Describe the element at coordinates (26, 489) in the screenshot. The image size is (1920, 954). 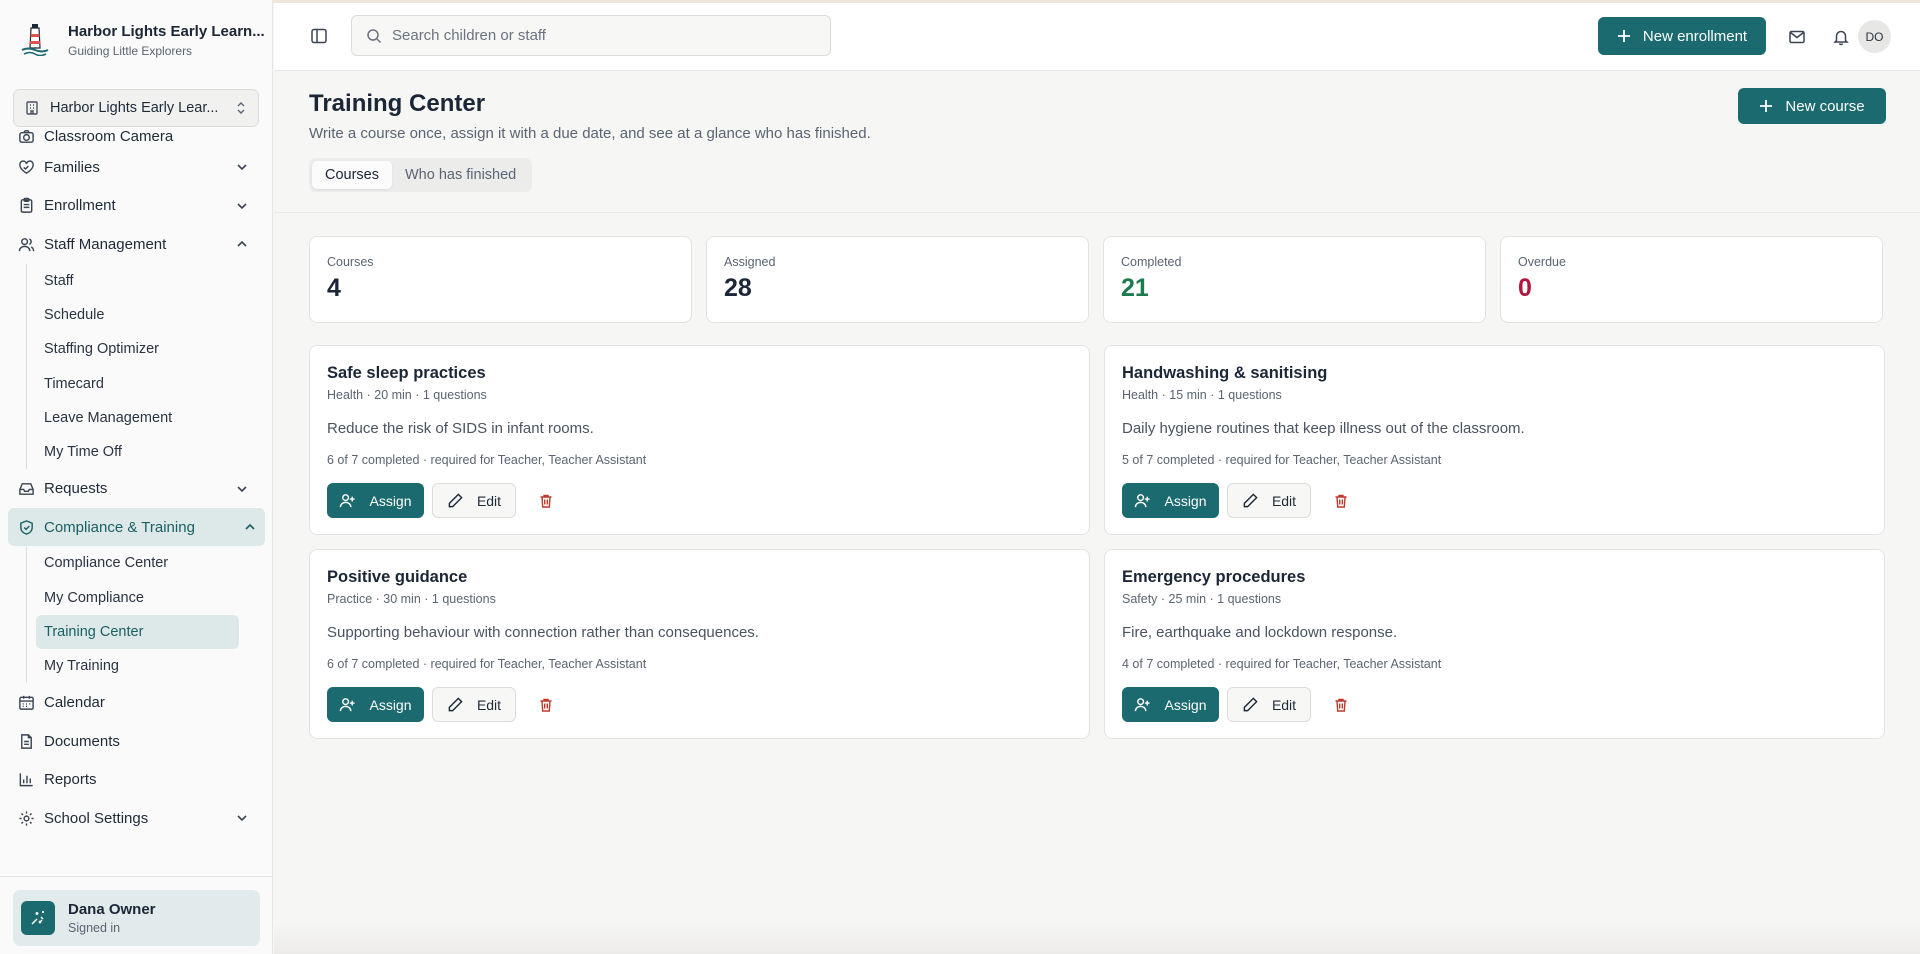
I see `inbox-icon` at that location.